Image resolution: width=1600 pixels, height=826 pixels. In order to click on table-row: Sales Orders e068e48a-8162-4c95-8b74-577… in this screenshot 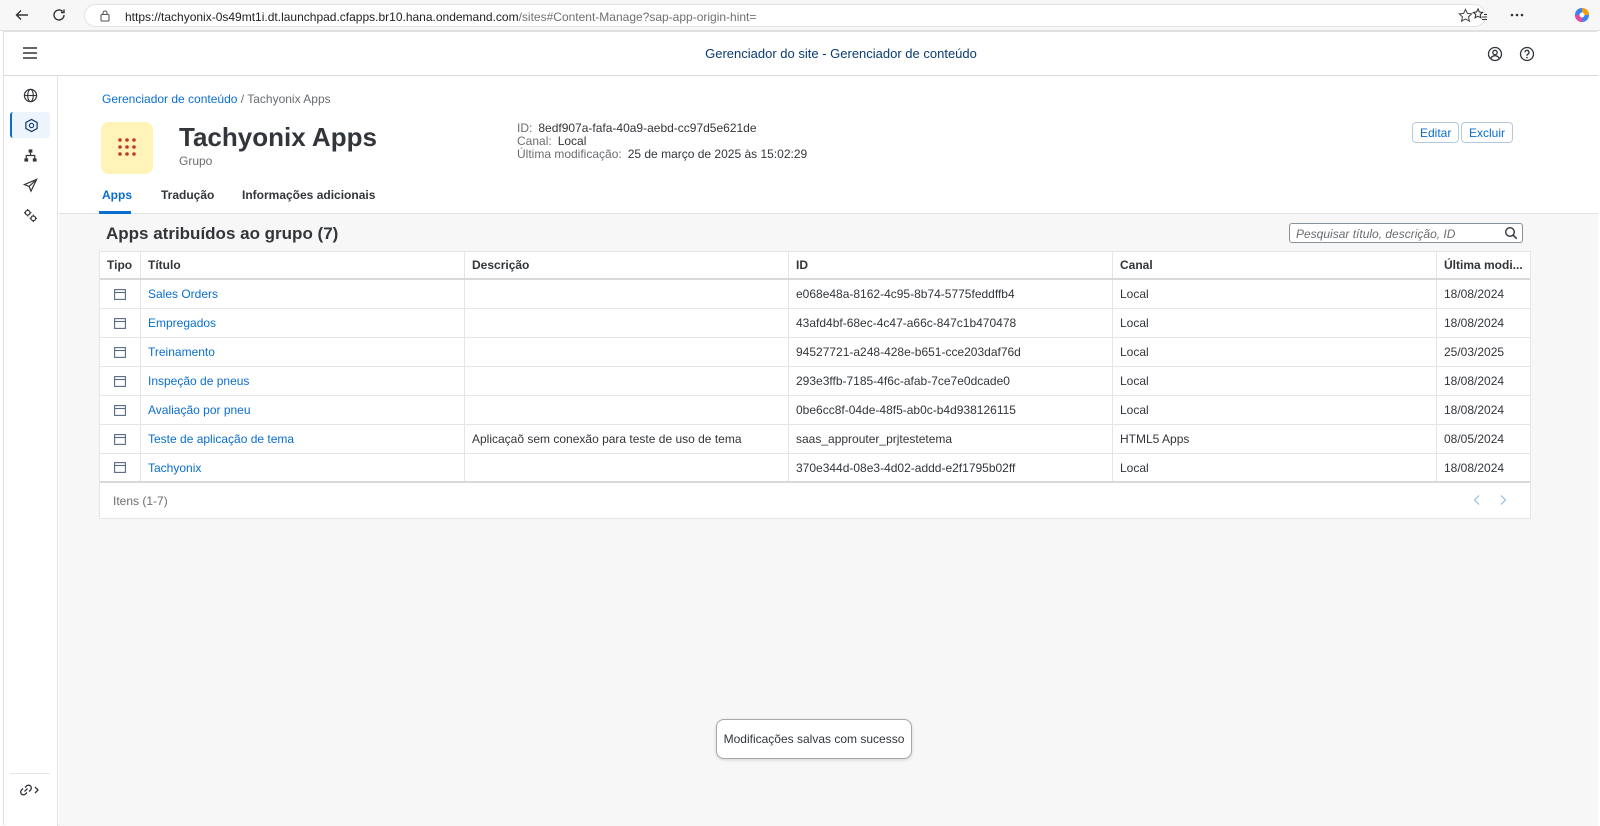, I will do `click(815, 294)`.